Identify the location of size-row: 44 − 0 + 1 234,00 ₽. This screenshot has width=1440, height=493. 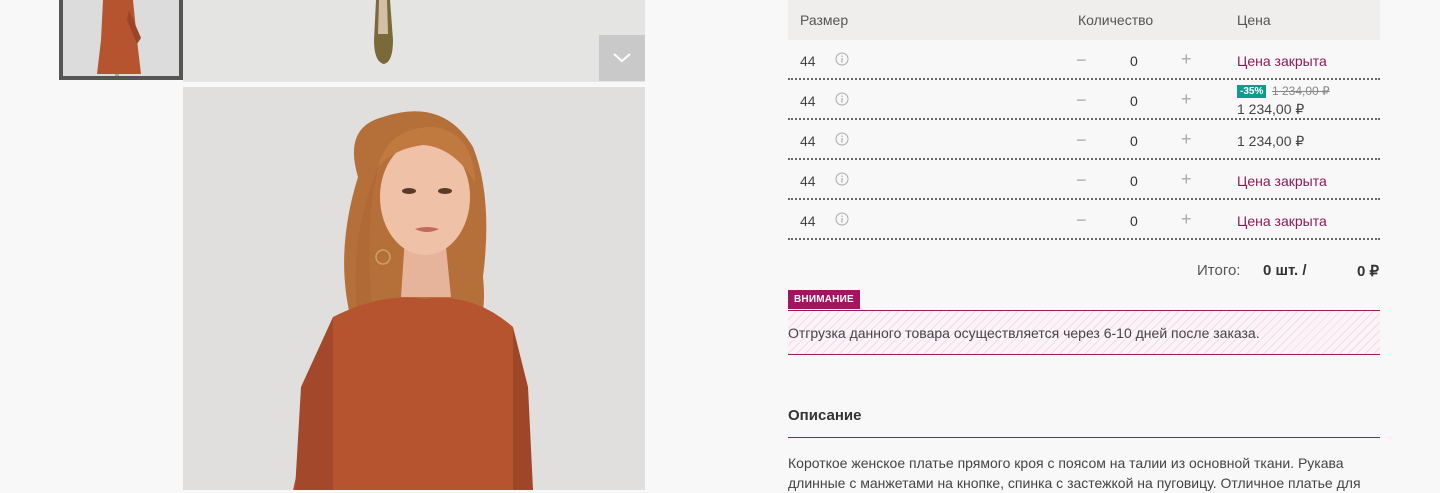
(1084, 140).